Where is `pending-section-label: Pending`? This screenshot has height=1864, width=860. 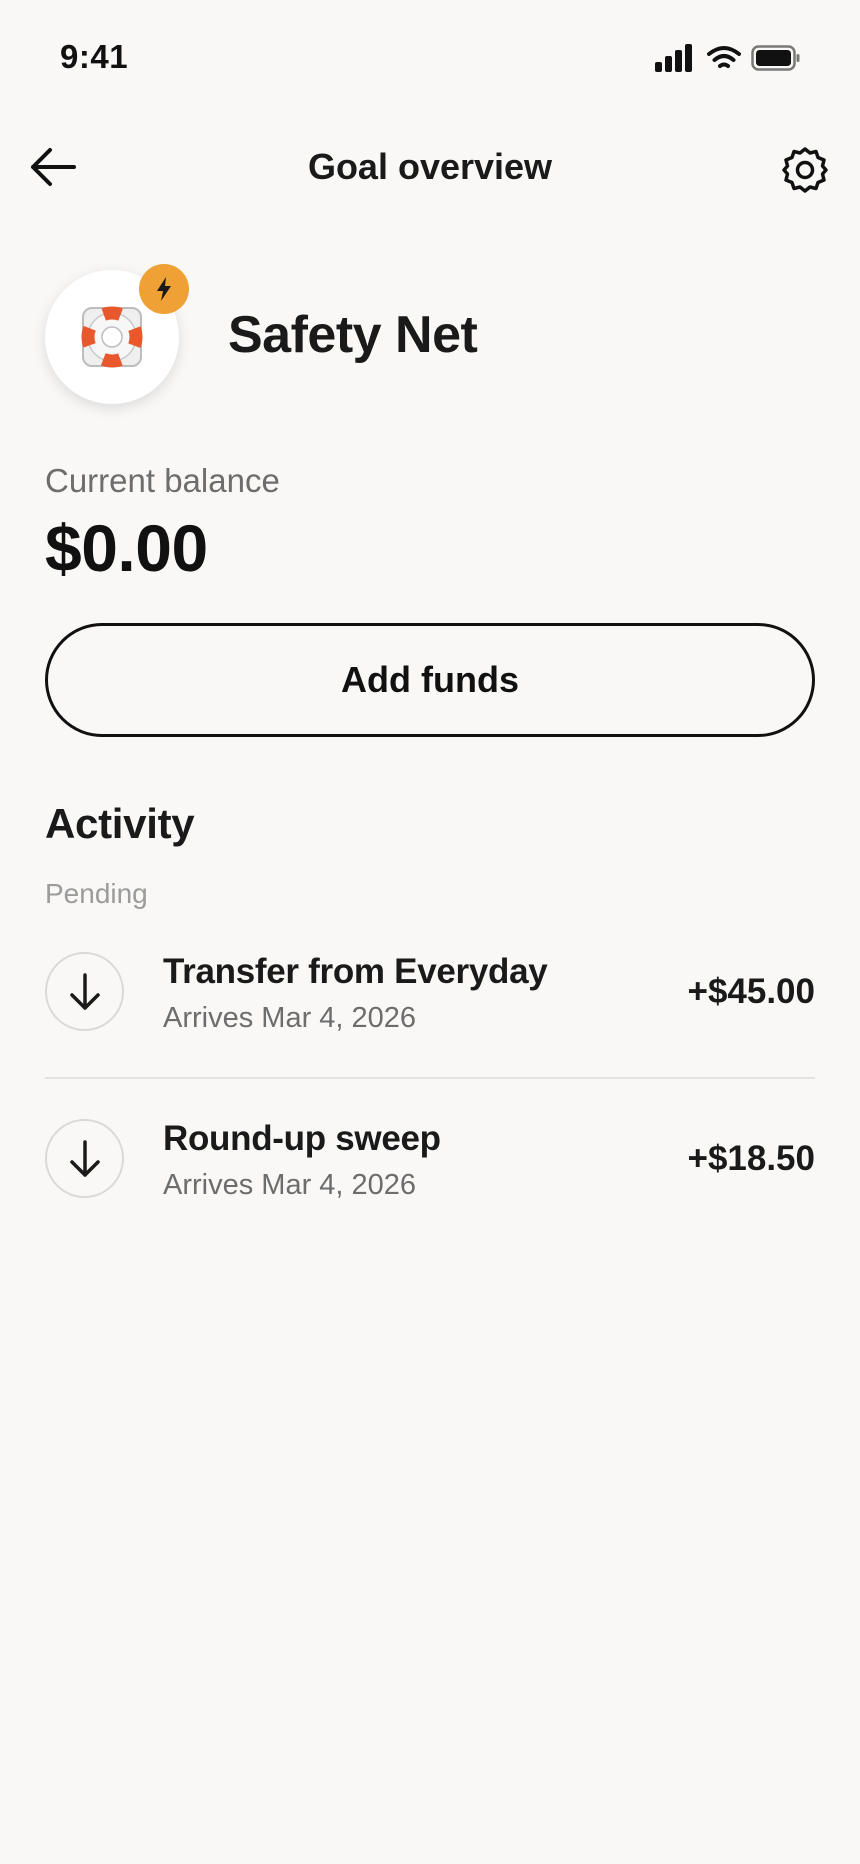
pending-section-label: Pending is located at coordinates (96, 893).